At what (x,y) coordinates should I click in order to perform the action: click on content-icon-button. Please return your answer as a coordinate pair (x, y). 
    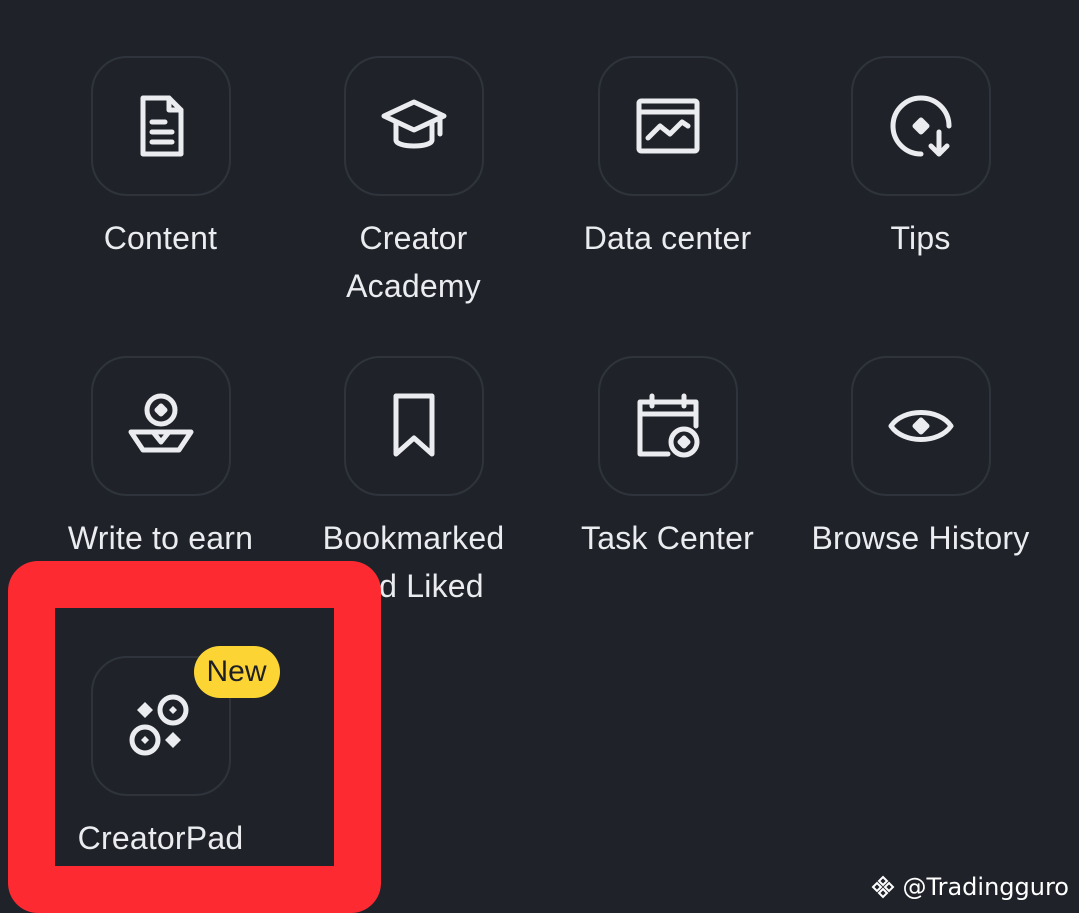
    Looking at the image, I should click on (160, 126).